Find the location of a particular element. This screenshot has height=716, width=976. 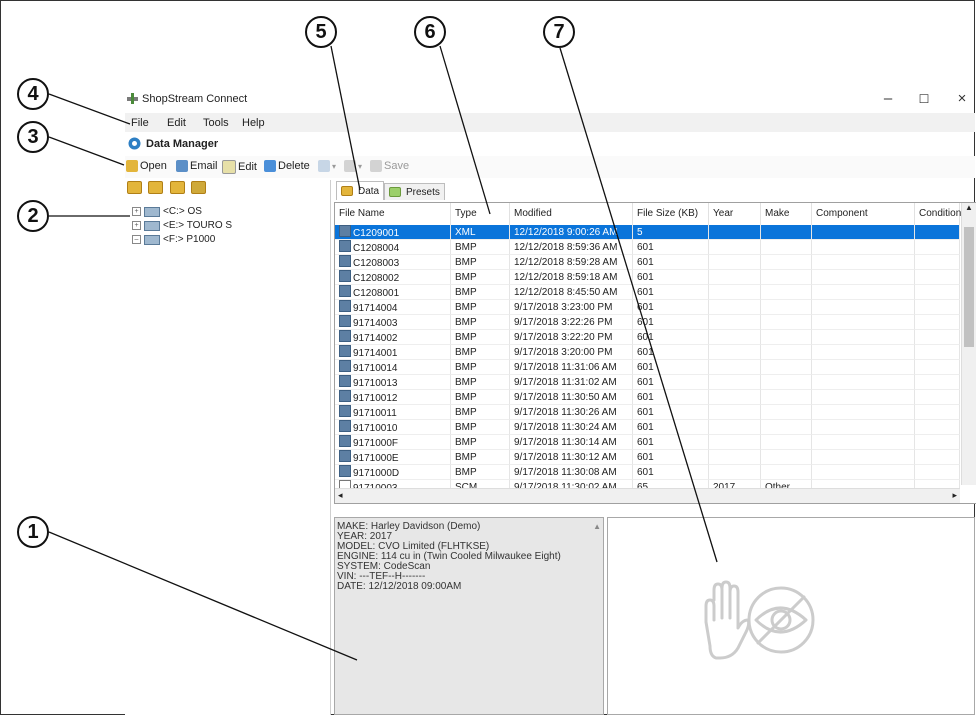

table-row: 91710013 BMP 9/17/2018 11:31:02 AM 601 is located at coordinates (647, 382).